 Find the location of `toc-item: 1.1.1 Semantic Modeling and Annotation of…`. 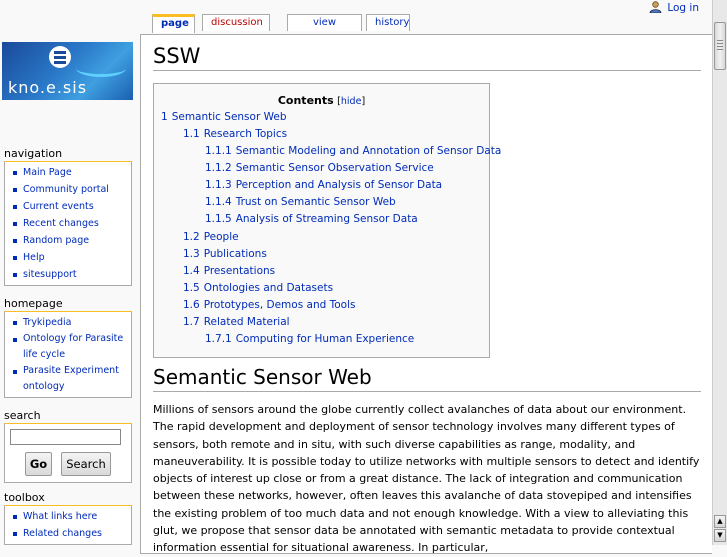

toc-item: 1.1.1 Semantic Modeling and Annotation of… is located at coordinates (353, 151).